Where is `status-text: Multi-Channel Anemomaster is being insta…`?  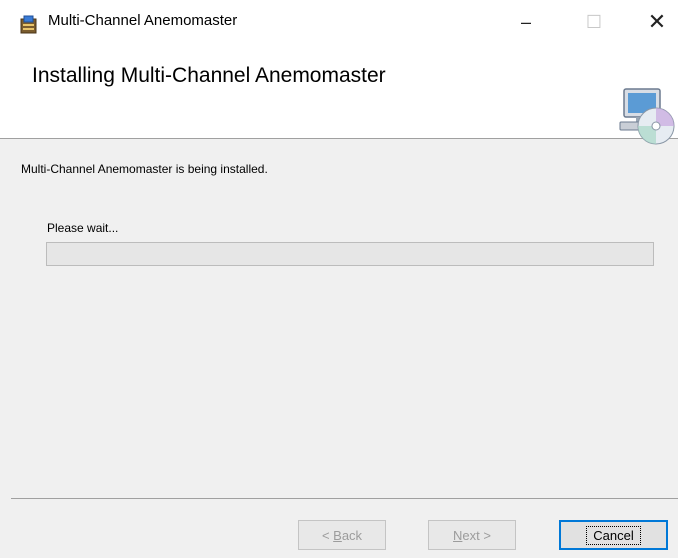
status-text: Multi-Channel Anemomaster is being insta… is located at coordinates (144, 169).